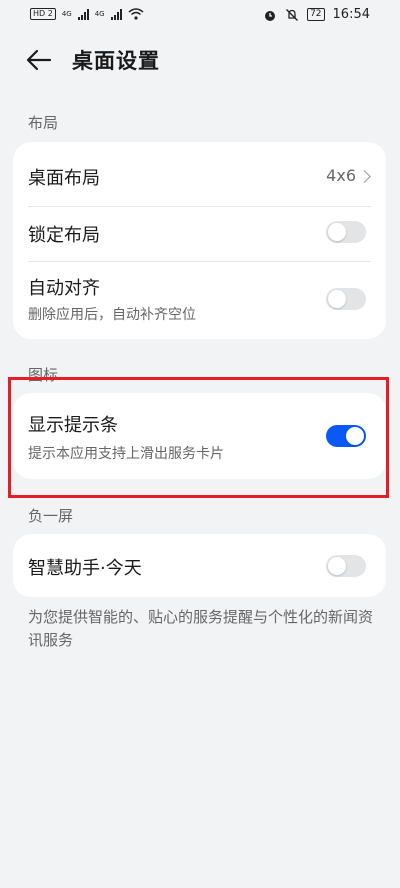 This screenshot has height=888, width=400. What do you see at coordinates (64, 235) in the screenshot?
I see `lock-layout-label: 锁定布局` at bounding box center [64, 235].